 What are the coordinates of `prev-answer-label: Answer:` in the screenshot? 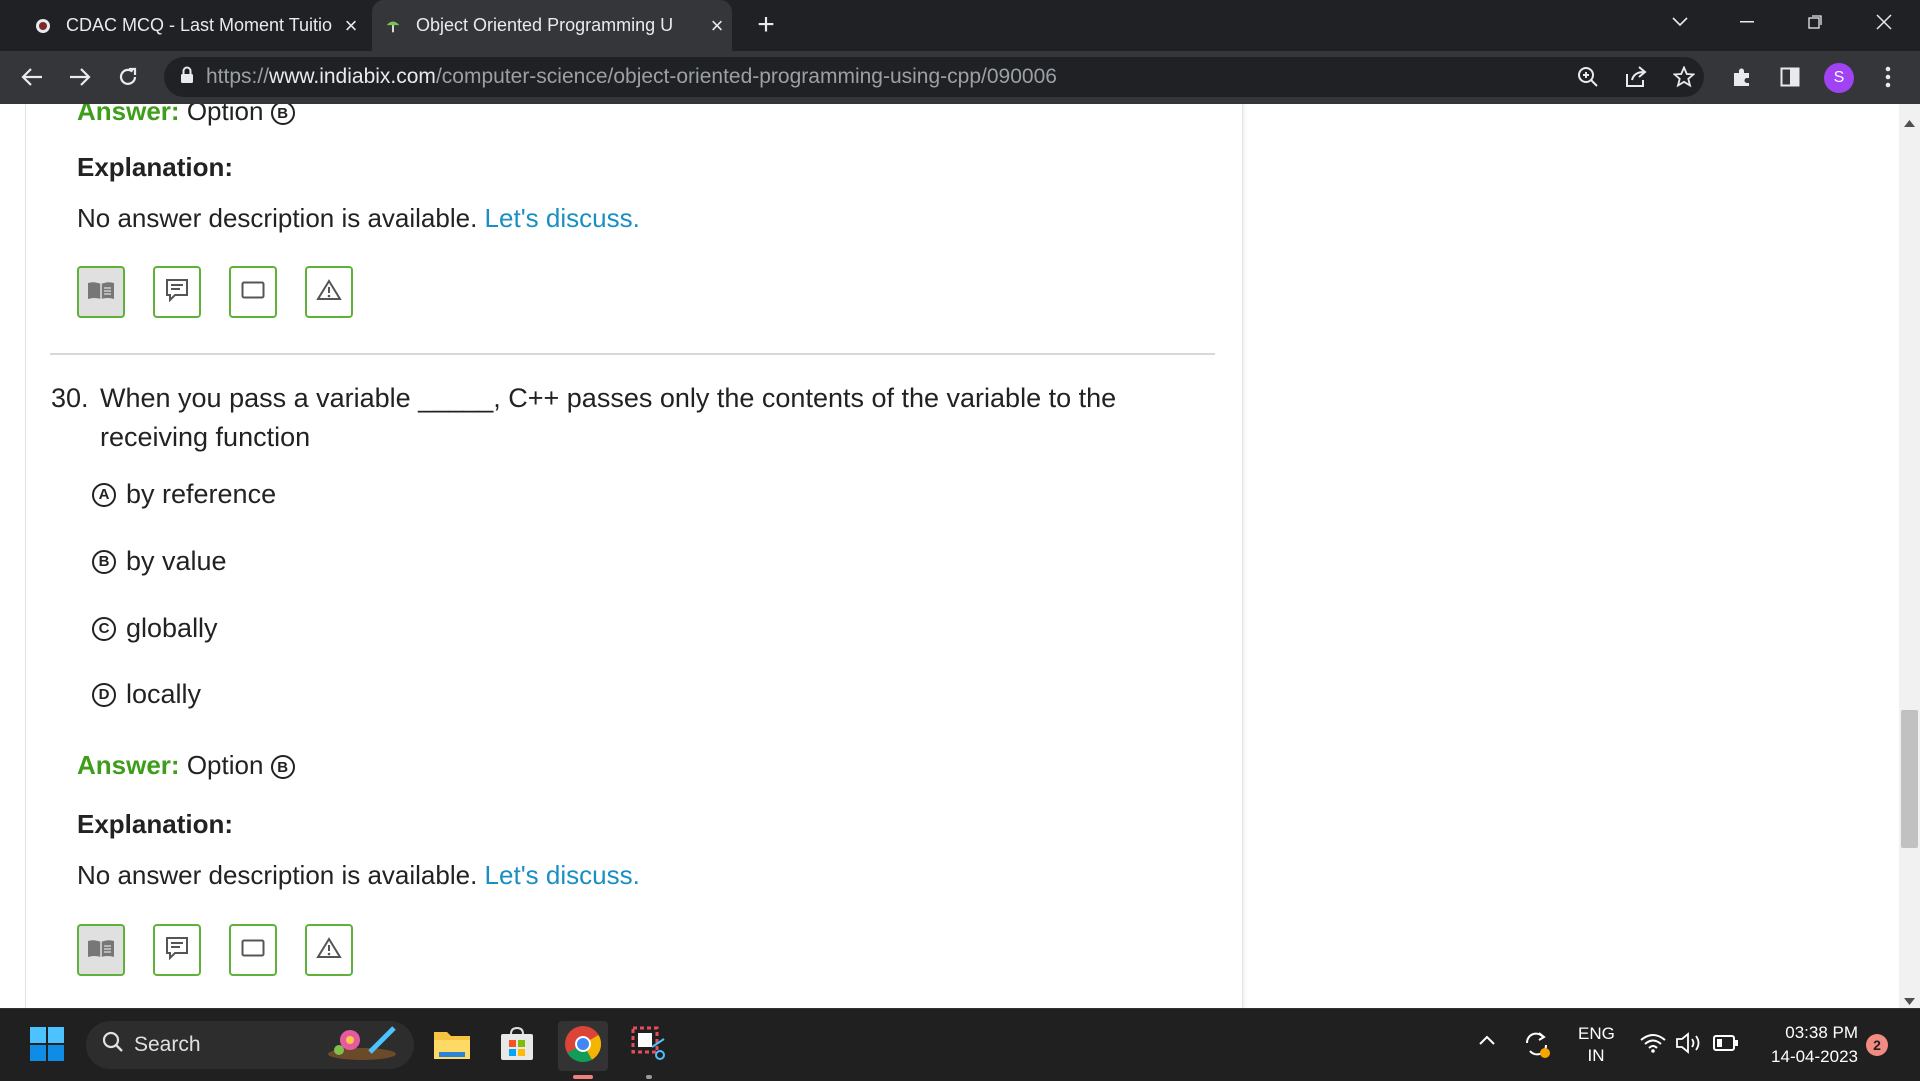 It's located at (128, 115).